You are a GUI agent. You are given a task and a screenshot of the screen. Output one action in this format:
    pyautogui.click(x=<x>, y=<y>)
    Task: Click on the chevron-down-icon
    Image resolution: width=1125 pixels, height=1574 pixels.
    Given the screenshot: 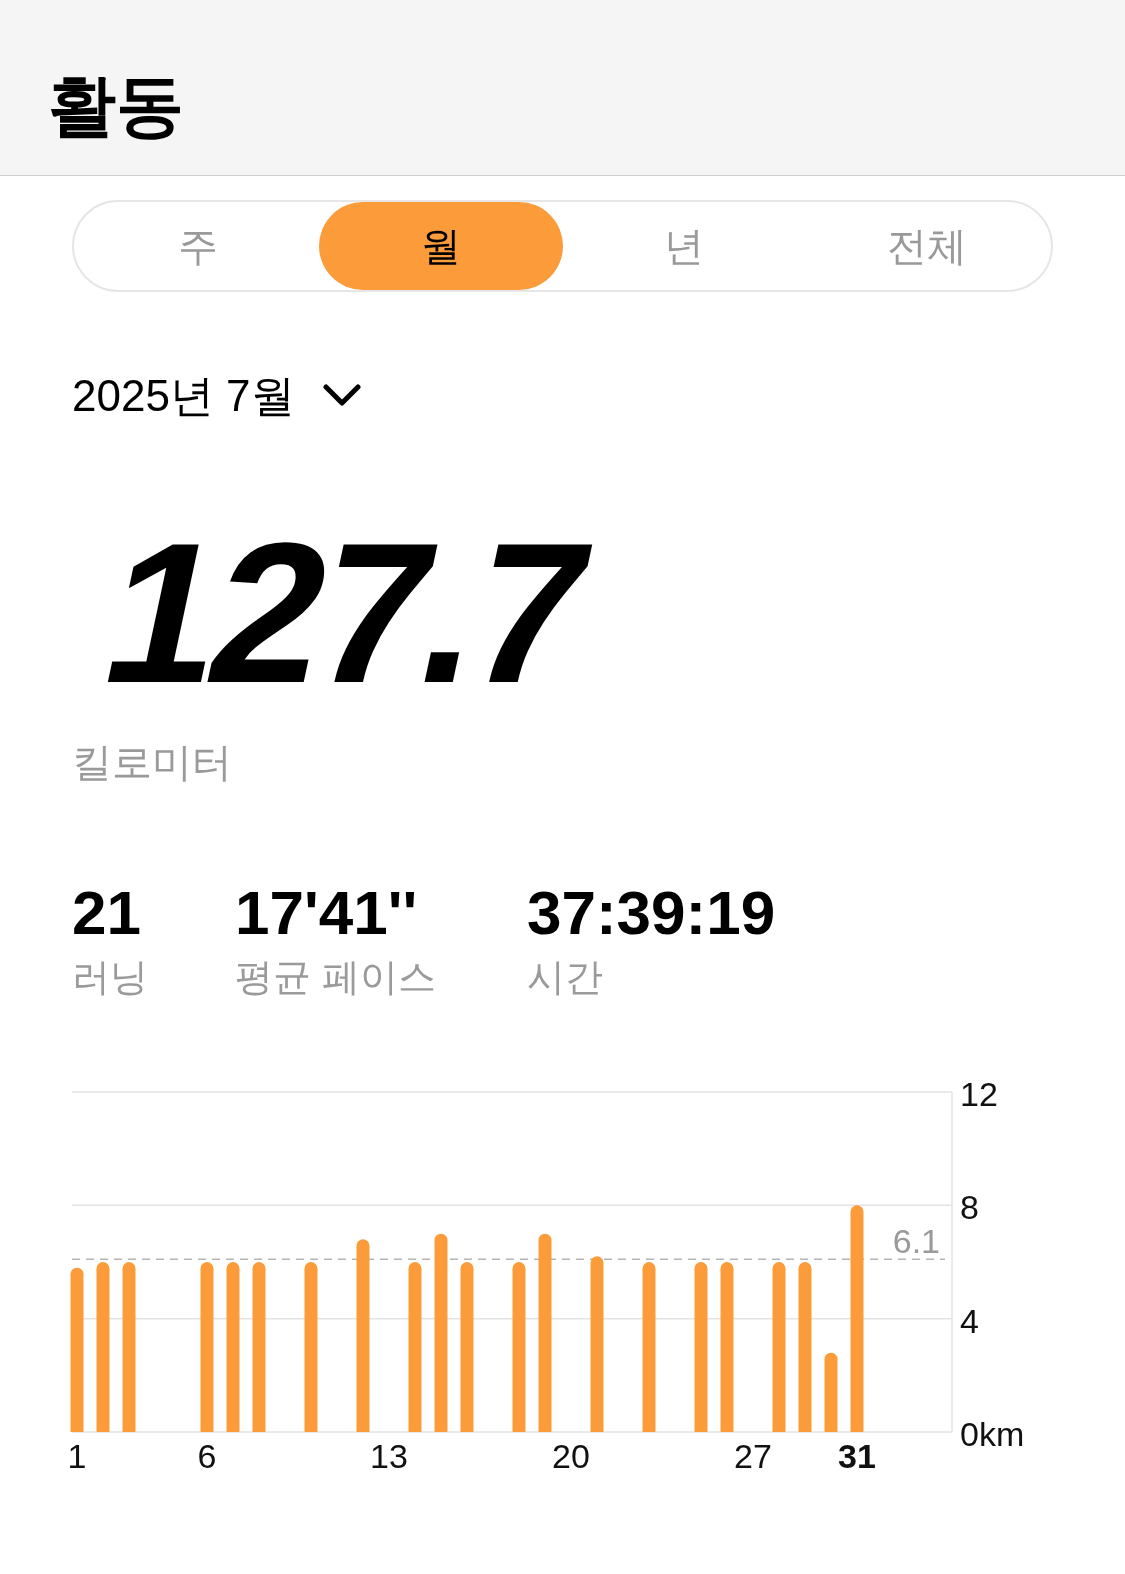 What is the action you would take?
    pyautogui.click(x=341, y=396)
    